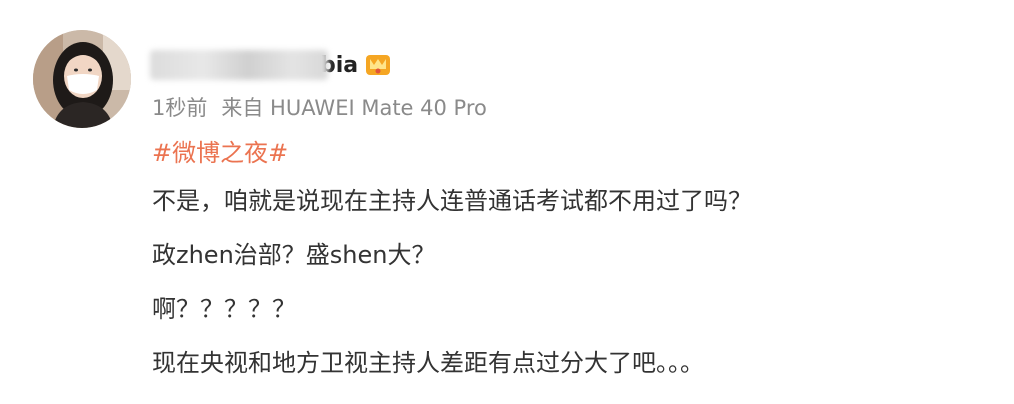  Describe the element at coordinates (562, 153) in the screenshot. I see `topic-tag-link: #微博之夜#` at that location.